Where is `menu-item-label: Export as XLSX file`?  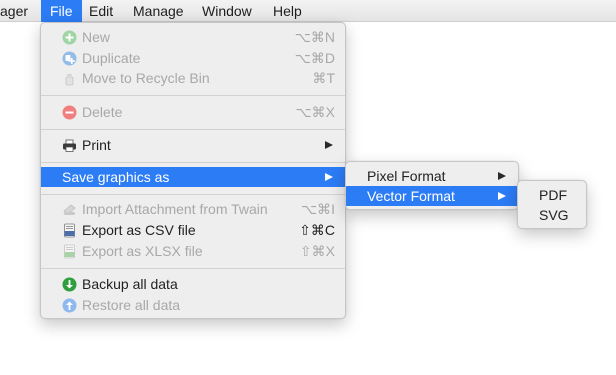 menu-item-label: Export as XLSX file is located at coordinates (142, 251).